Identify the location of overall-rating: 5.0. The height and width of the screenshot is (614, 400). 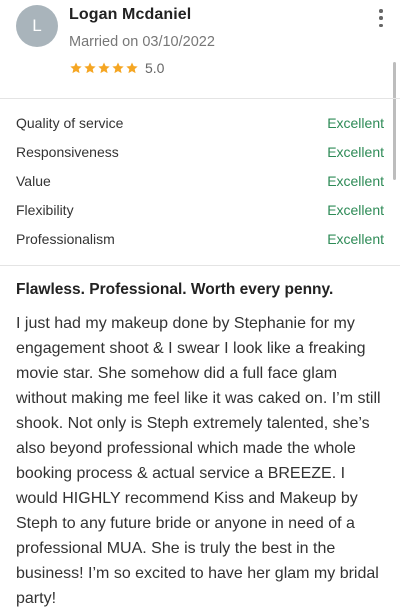
(116, 68).